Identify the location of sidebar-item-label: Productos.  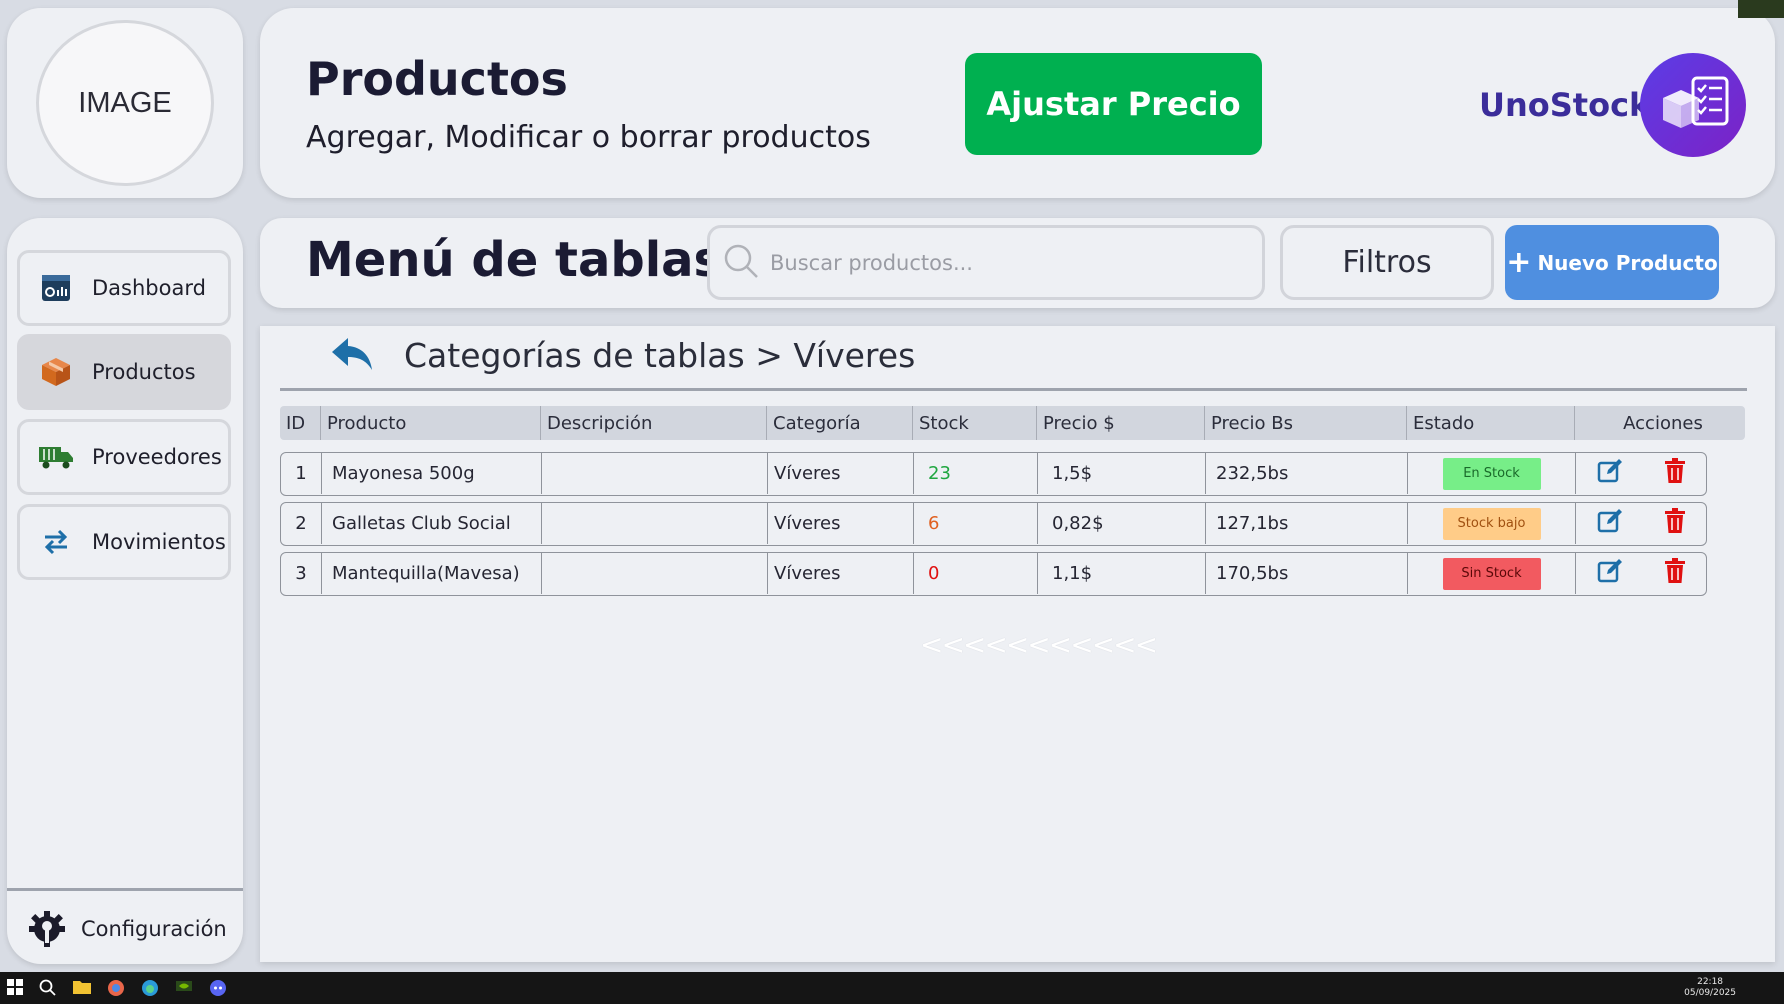
(144, 372).